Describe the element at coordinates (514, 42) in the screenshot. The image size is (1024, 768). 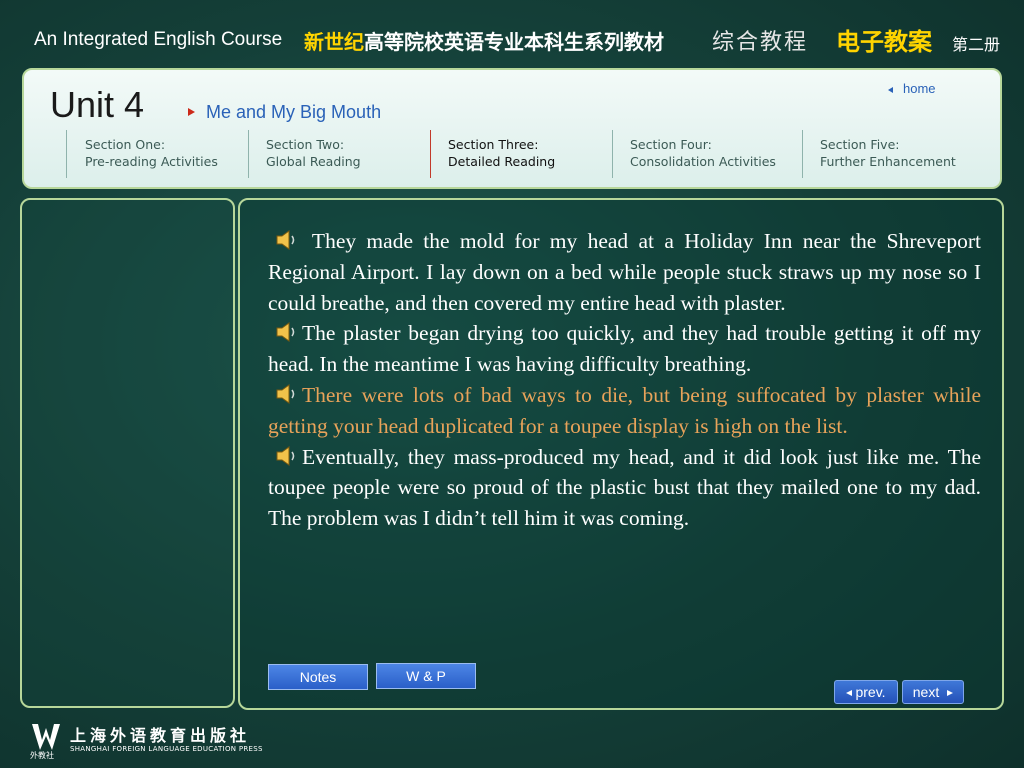
I see `series-title-rest: 高等院校英语专业本科生系列教材` at that location.